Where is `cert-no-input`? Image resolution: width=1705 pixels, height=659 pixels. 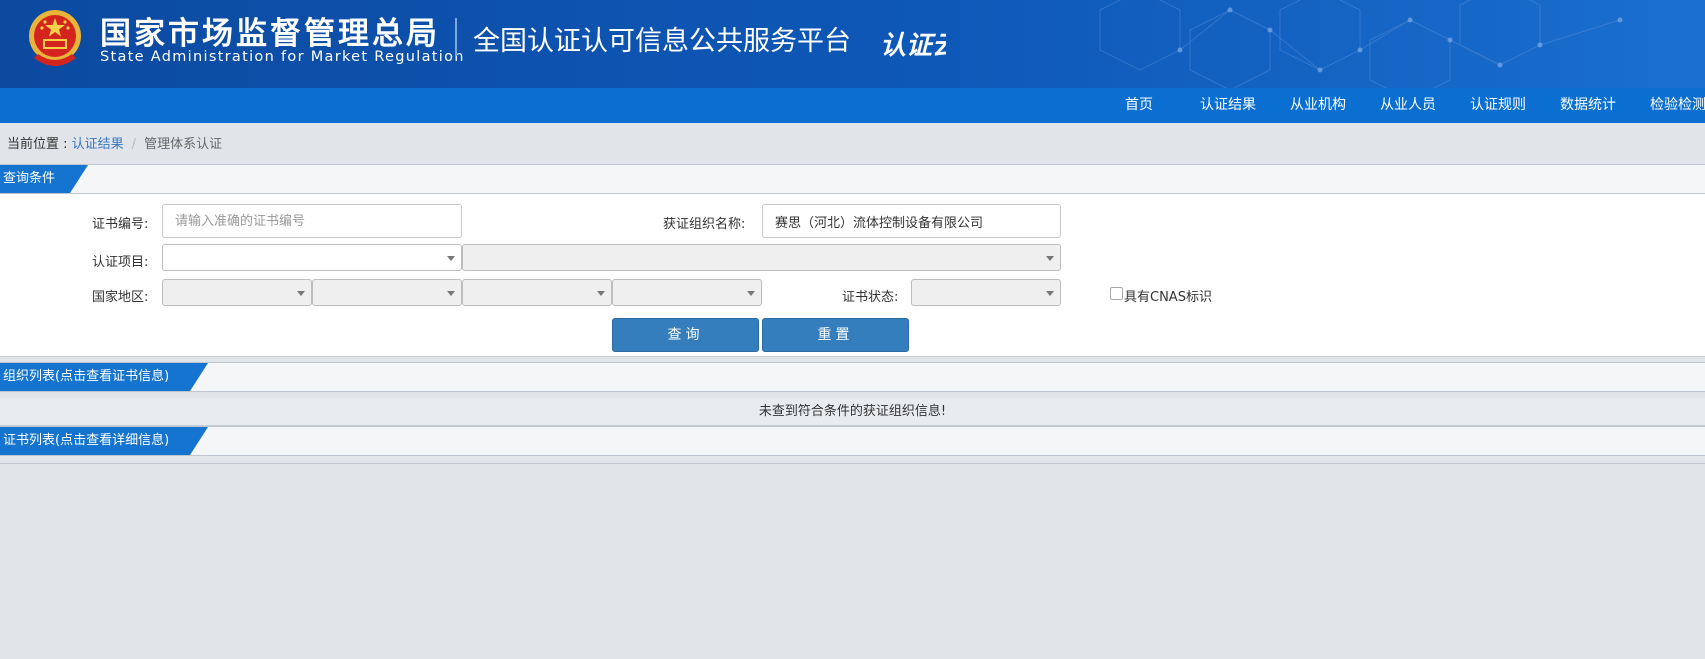
cert-no-input is located at coordinates (312, 221).